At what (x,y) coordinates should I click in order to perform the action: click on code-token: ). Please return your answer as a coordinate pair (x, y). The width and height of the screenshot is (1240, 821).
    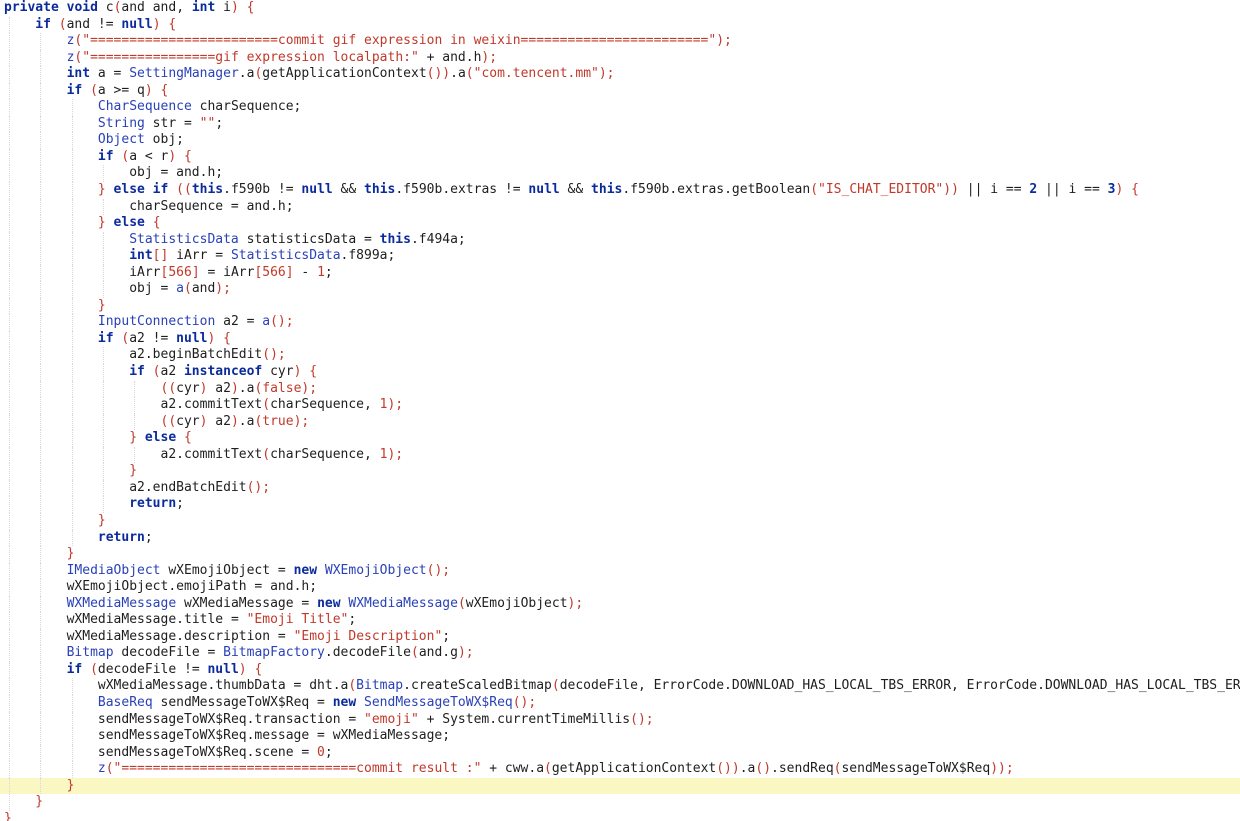
    Looking at the image, I should click on (207, 421).